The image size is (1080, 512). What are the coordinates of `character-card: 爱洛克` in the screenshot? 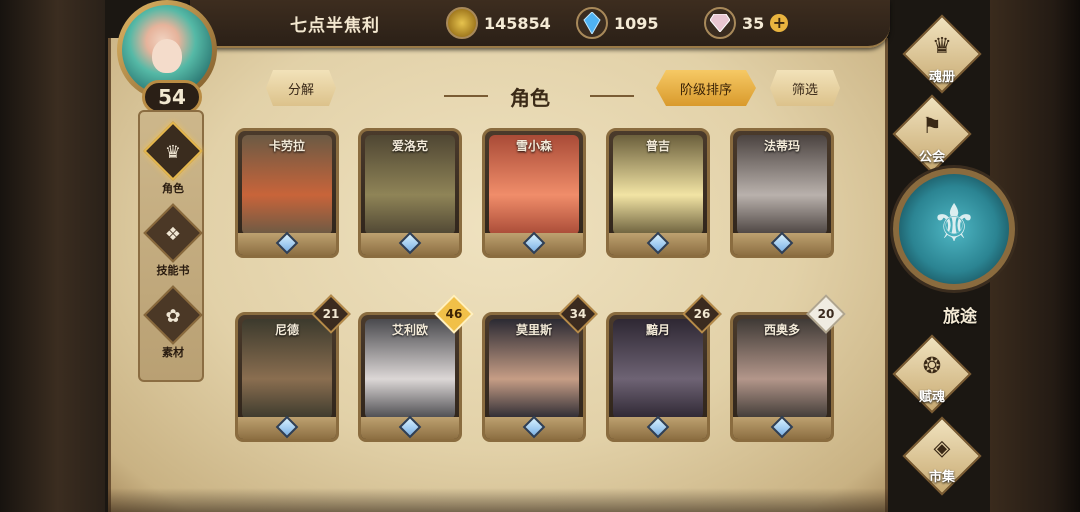 It's located at (410, 193).